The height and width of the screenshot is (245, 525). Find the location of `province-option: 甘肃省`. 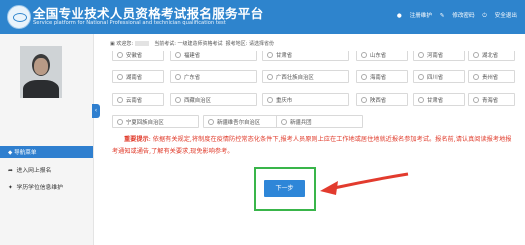

province-option: 甘肃省 is located at coordinates (439, 99).